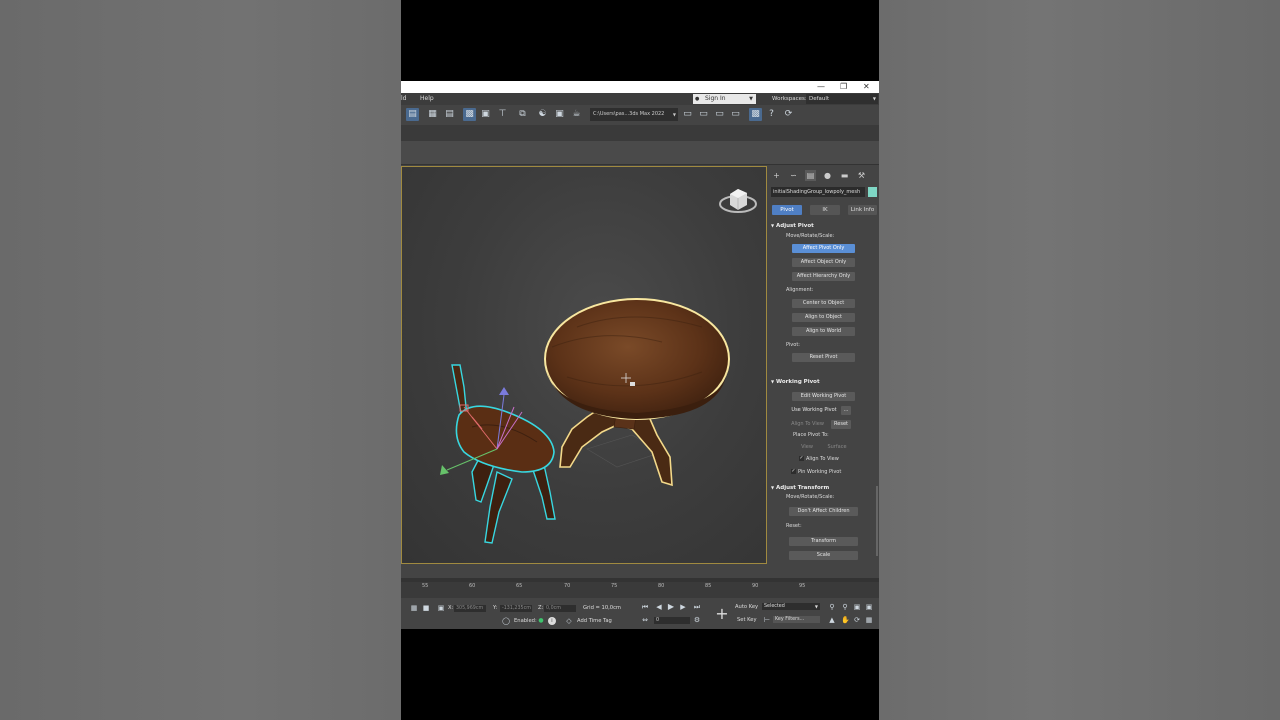  Describe the element at coordinates (845, 620) in the screenshot. I see `pan-icon: ✋` at that location.